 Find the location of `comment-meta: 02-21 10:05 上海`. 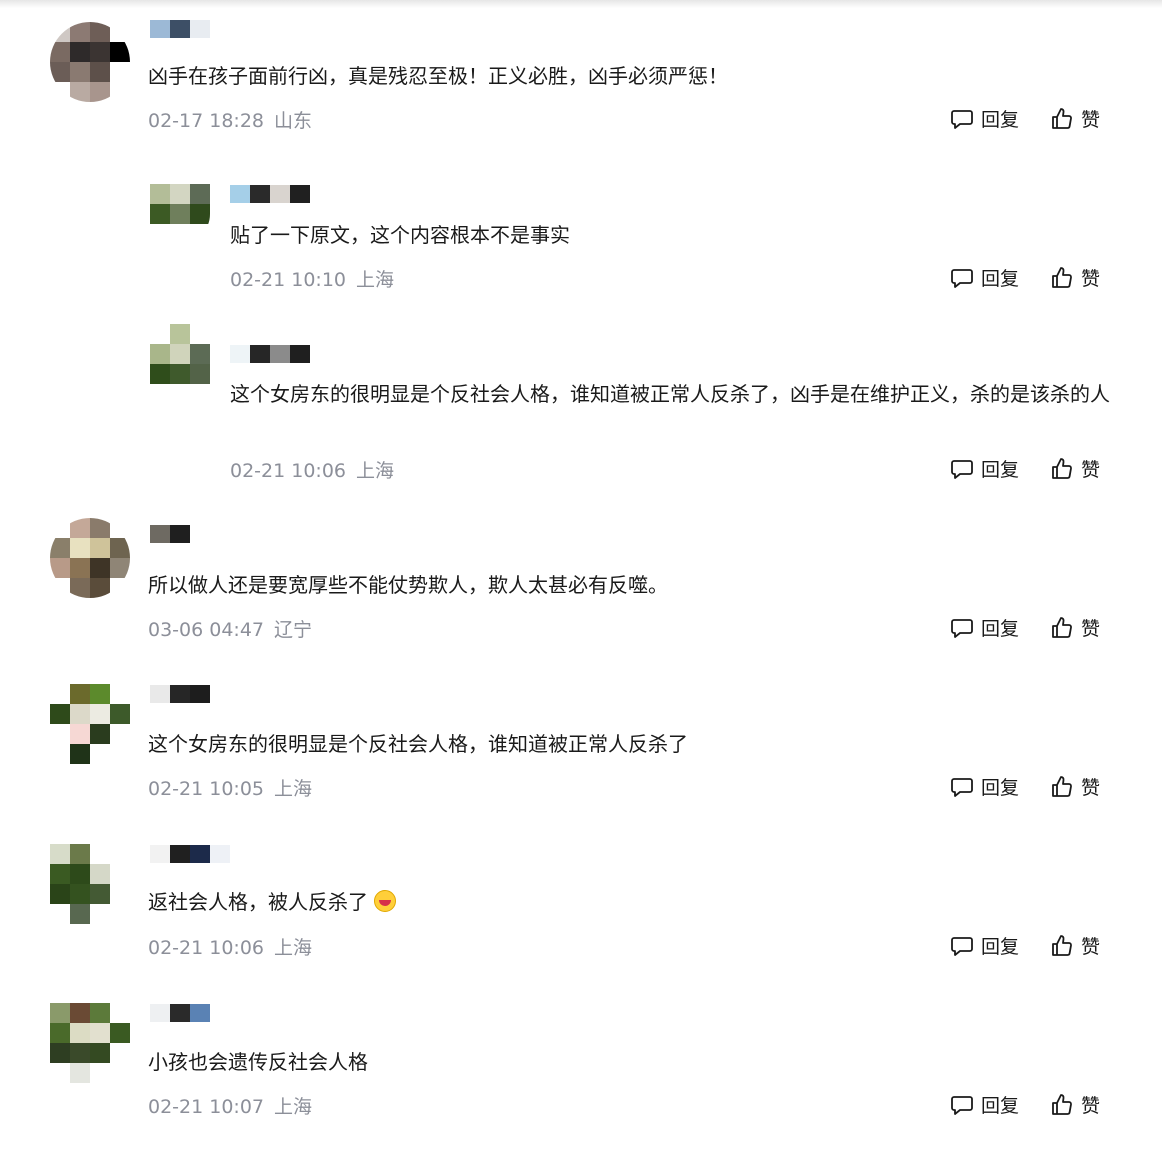

comment-meta: 02-21 10:05 上海 is located at coordinates (230, 787).